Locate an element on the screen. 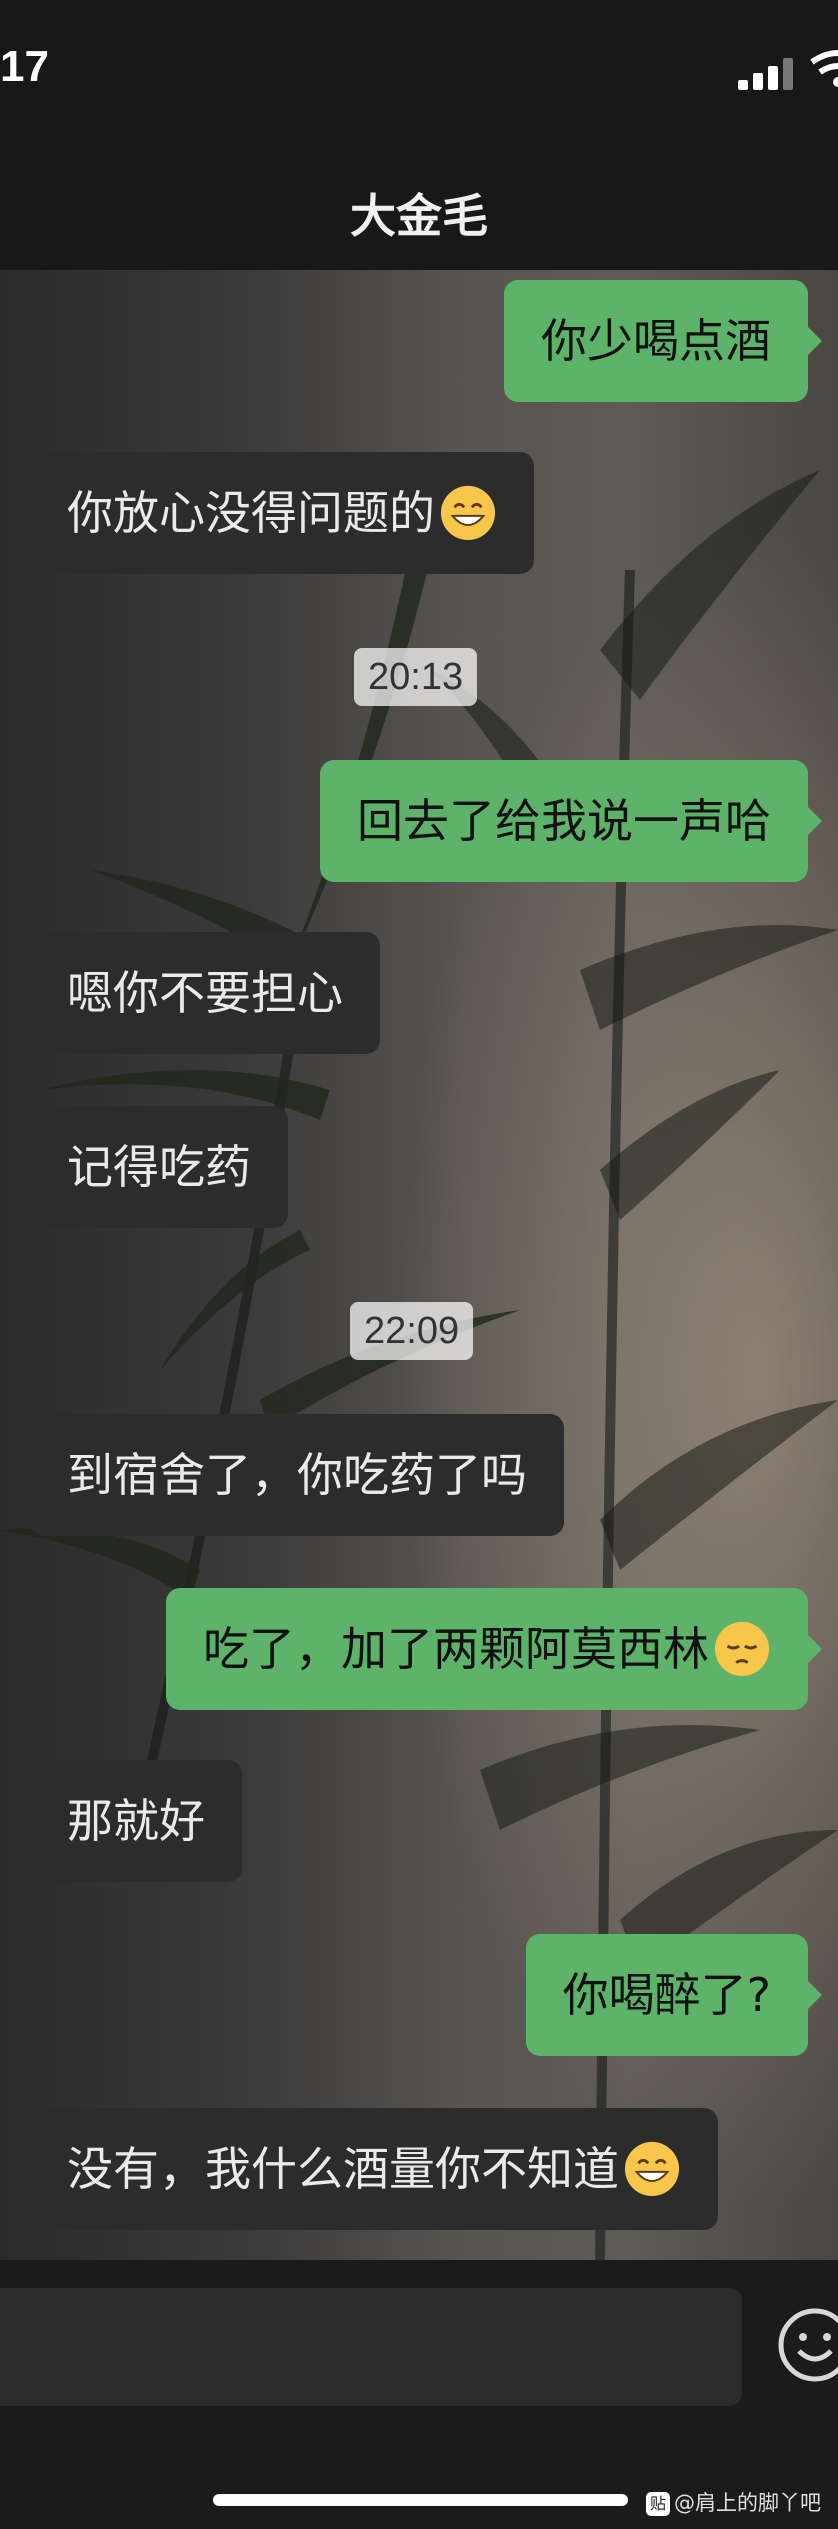 The image size is (838, 2529). tieba-logo-icon: 贴 is located at coordinates (658, 2504).